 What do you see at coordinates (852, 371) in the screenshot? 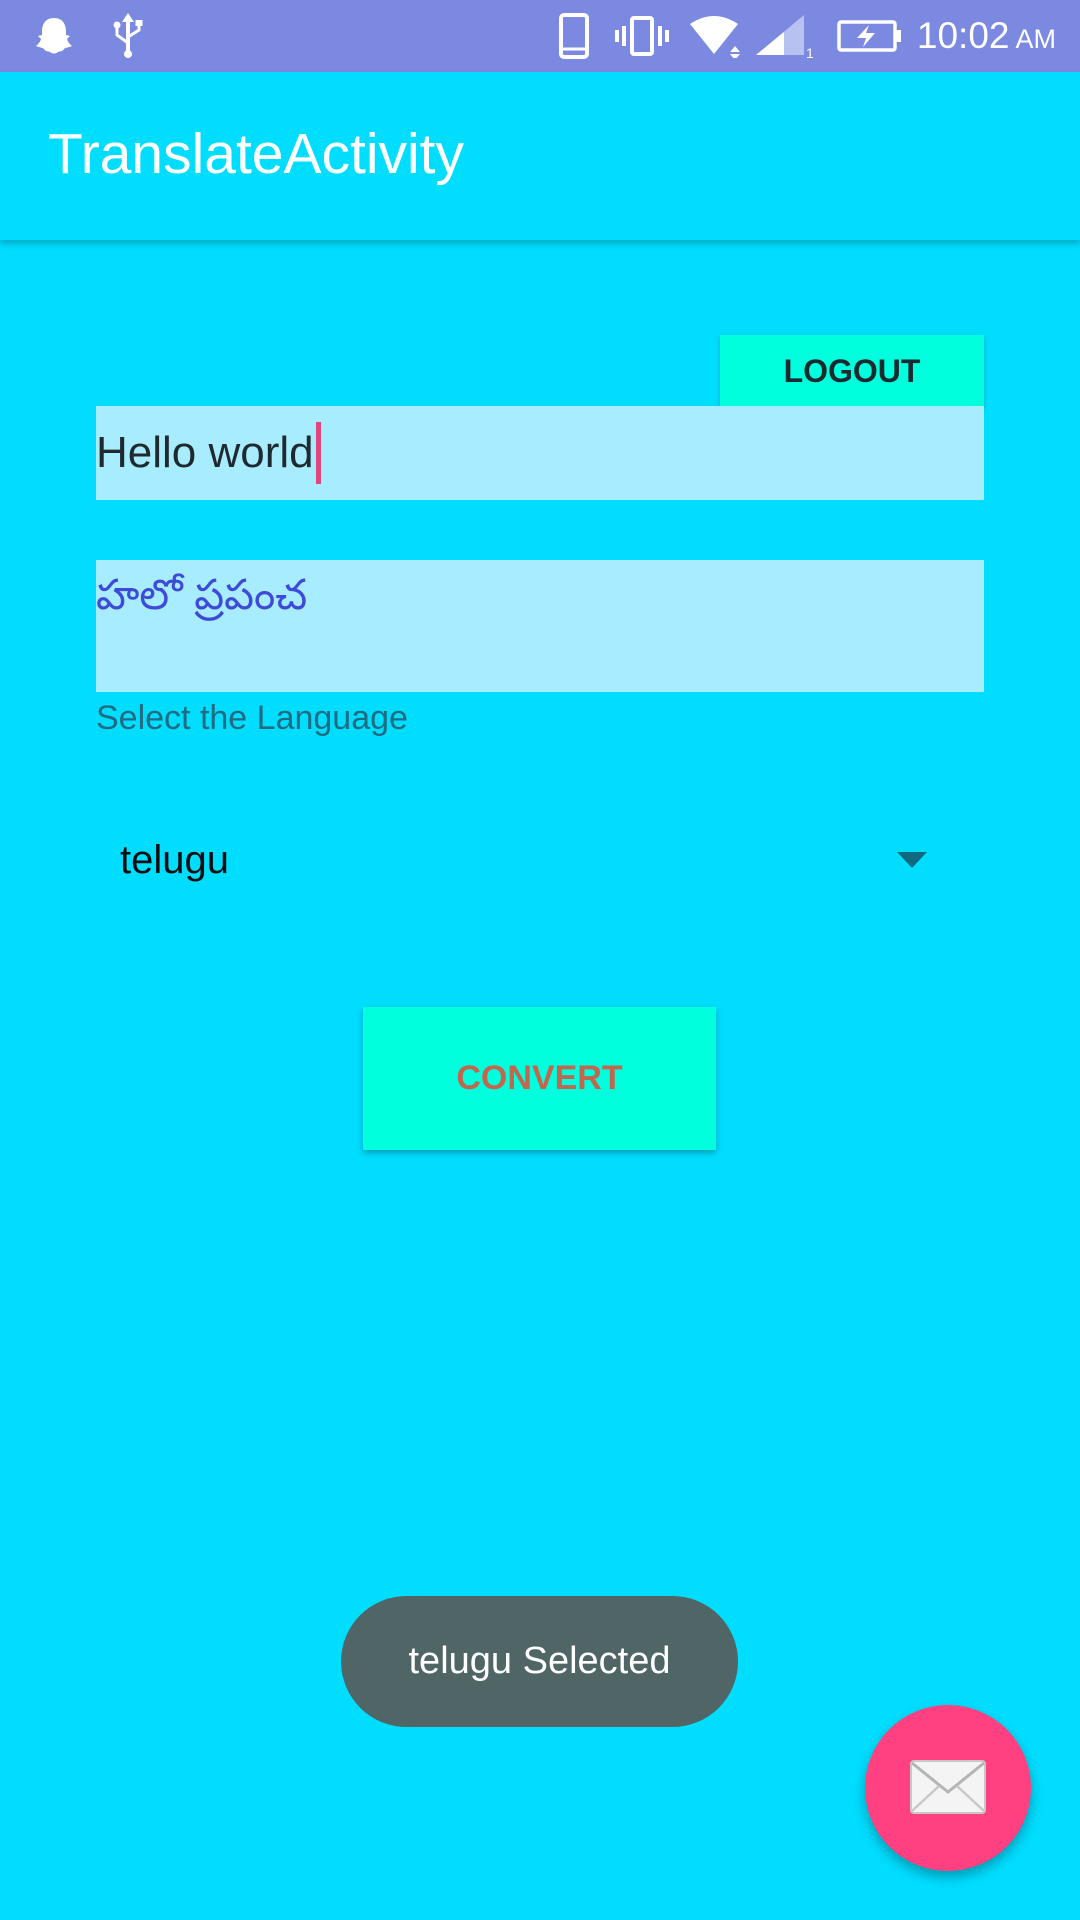
I see `logout-button: LOGOUT` at bounding box center [852, 371].